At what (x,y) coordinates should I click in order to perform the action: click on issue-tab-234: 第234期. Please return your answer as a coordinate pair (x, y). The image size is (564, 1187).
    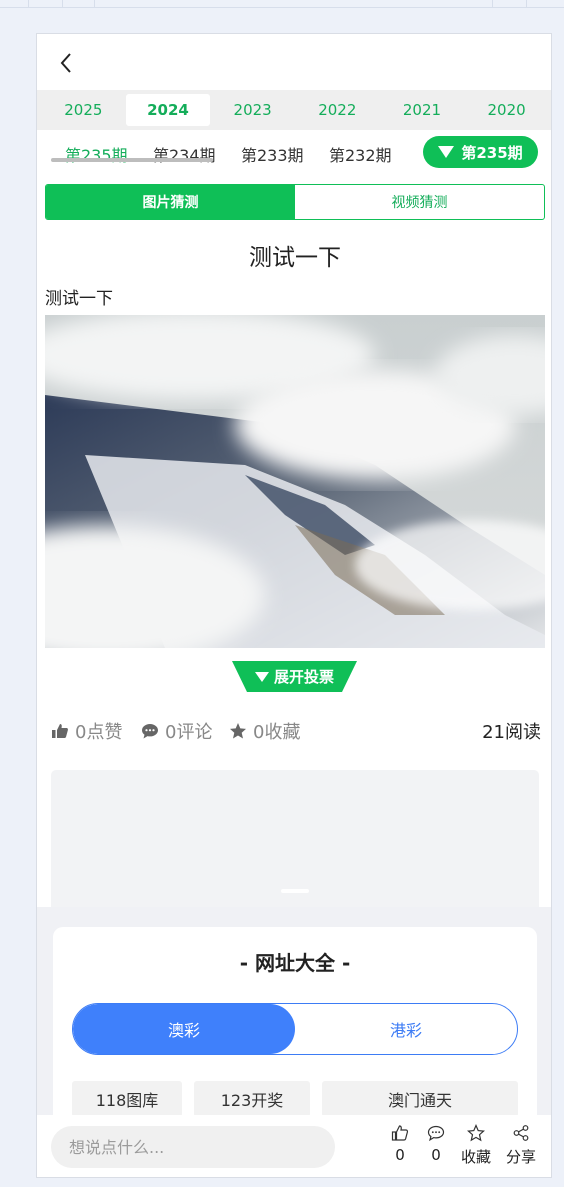
    Looking at the image, I should click on (184, 154).